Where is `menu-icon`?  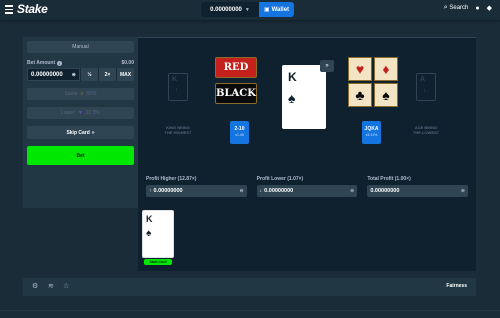 menu-icon is located at coordinates (9, 9).